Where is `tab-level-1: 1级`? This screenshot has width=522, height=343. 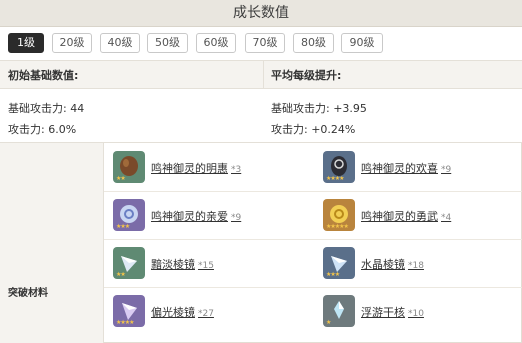
tab-level-1: 1级 is located at coordinates (26, 43).